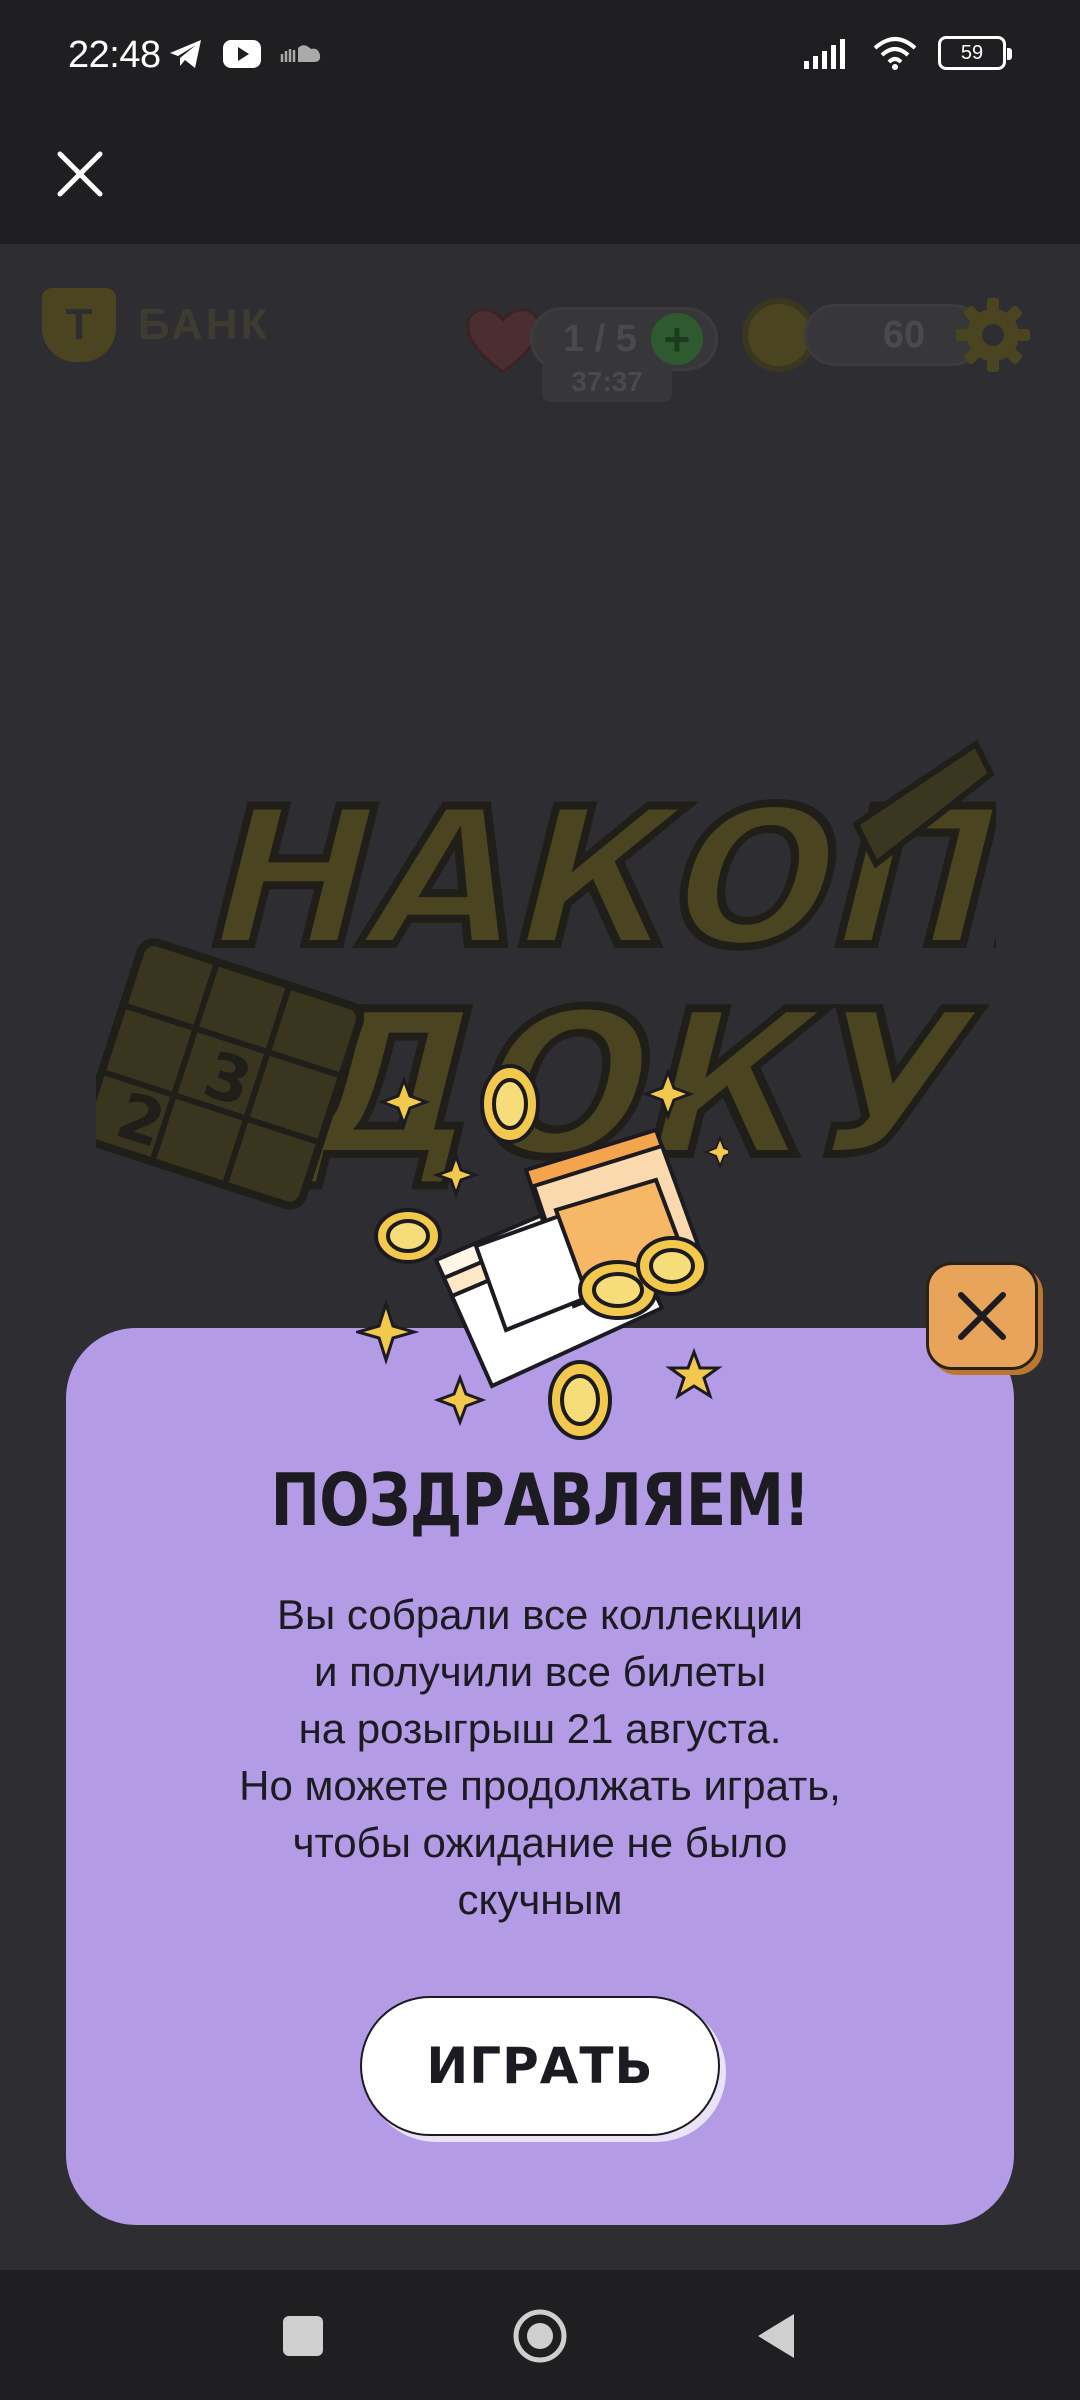 The image size is (1080, 2400). I want to click on close-popup-button, so click(982, 1316).